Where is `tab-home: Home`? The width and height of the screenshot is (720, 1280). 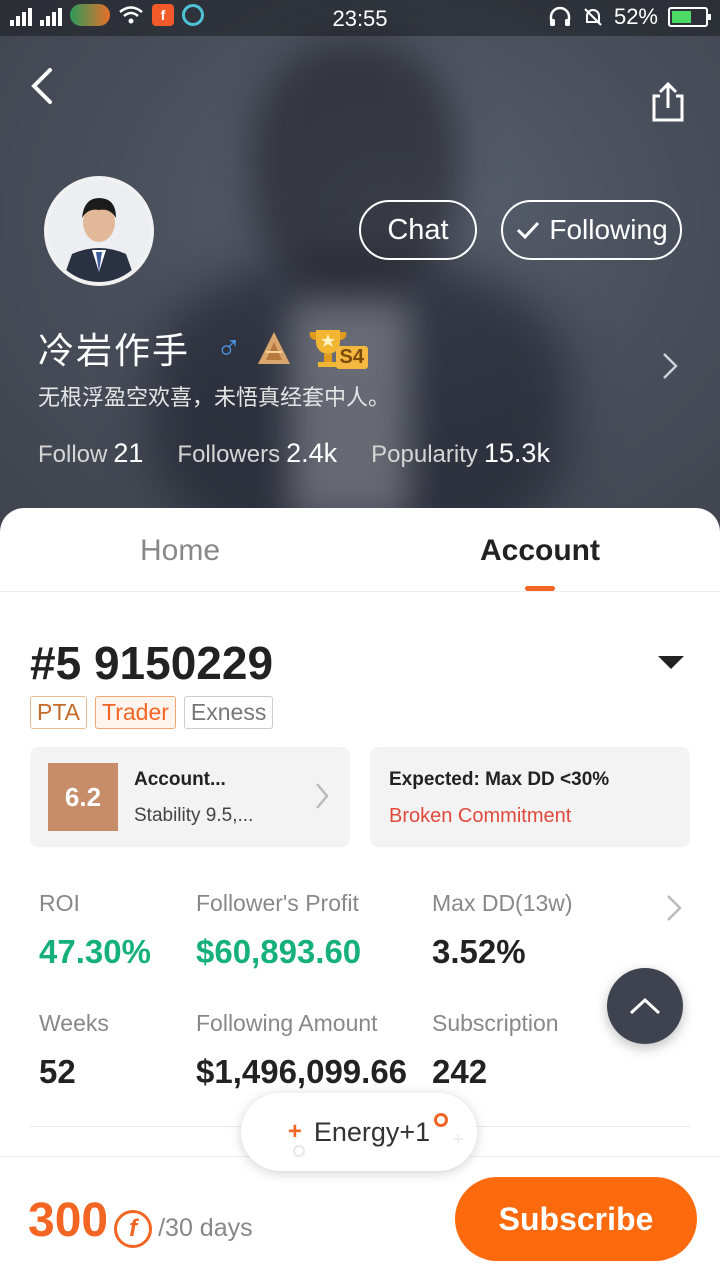 tab-home: Home is located at coordinates (180, 551).